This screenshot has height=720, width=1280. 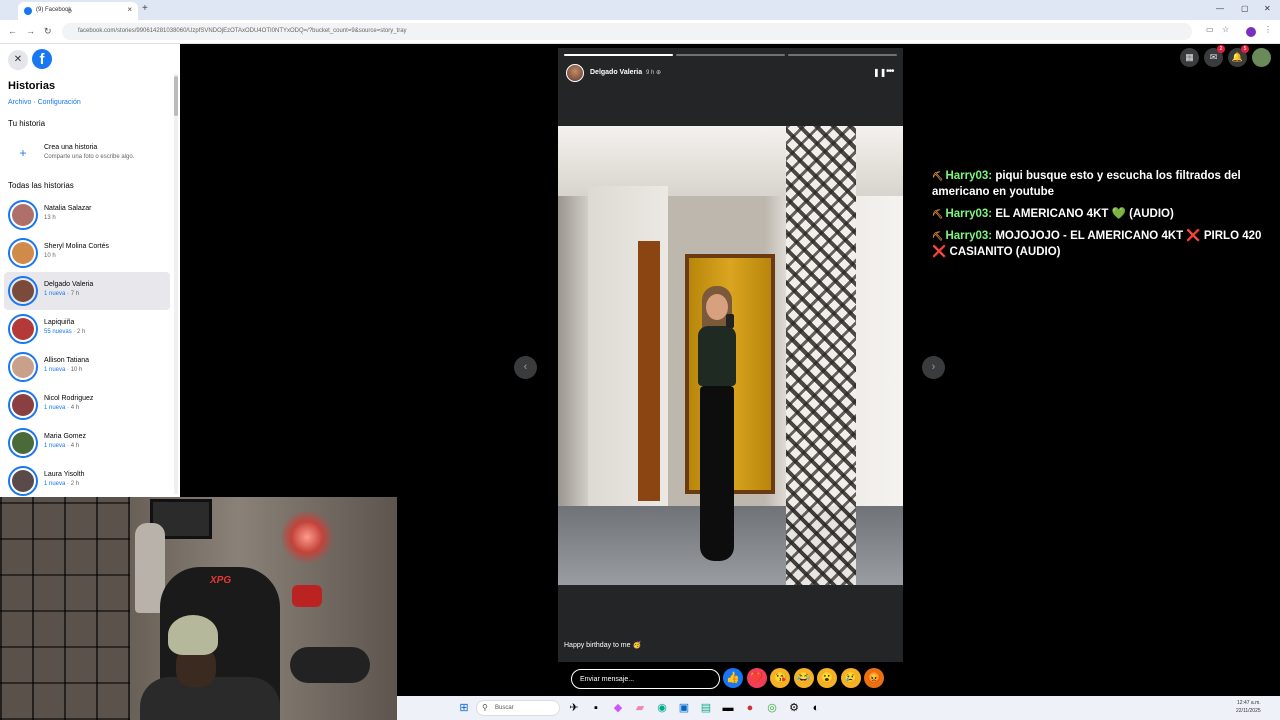 I want to click on reaction-button: 😘, so click(x=780, y=678).